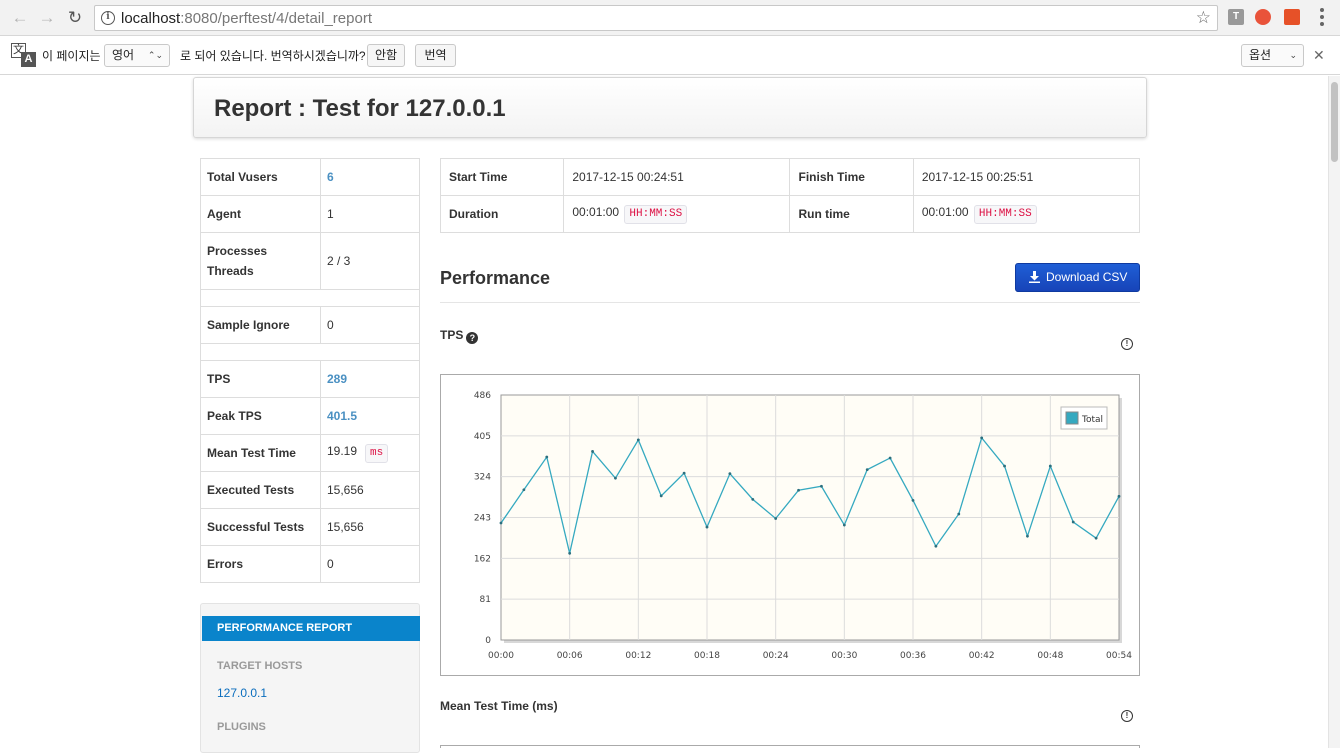 The width and height of the screenshot is (1340, 753). What do you see at coordinates (1034, 277) in the screenshot?
I see `download-icon` at bounding box center [1034, 277].